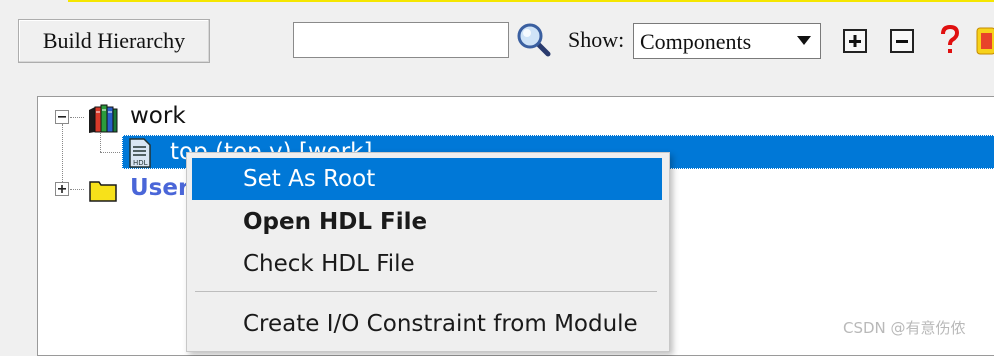 The image size is (994, 356). Describe the element at coordinates (401, 40) in the screenshot. I see `search-input` at that location.